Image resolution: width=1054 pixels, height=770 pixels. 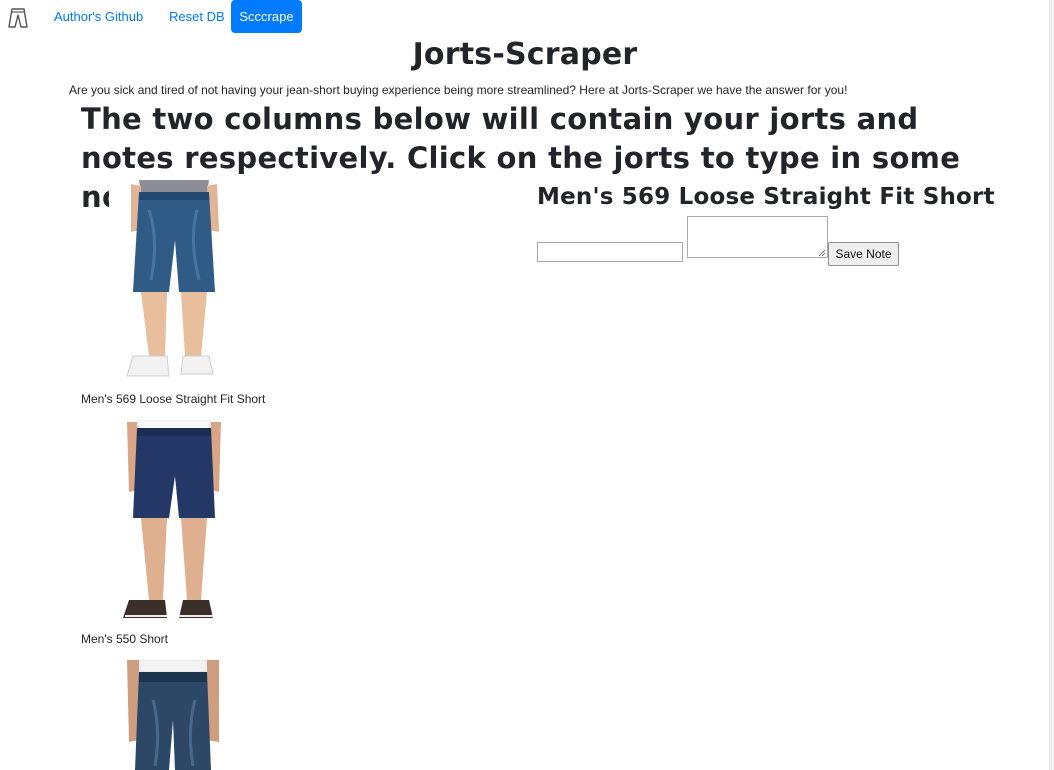 What do you see at coordinates (610, 252) in the screenshot?
I see `note-title-input` at bounding box center [610, 252].